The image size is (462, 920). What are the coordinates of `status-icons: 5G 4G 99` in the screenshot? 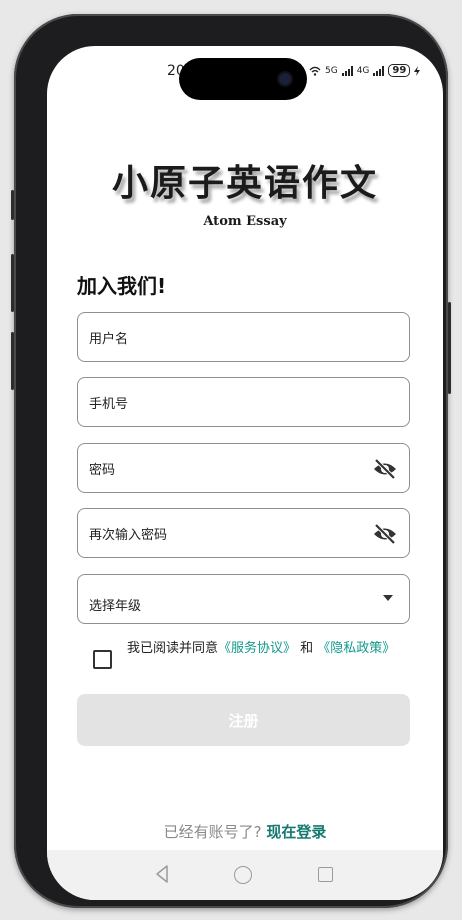 It's located at (365, 70).